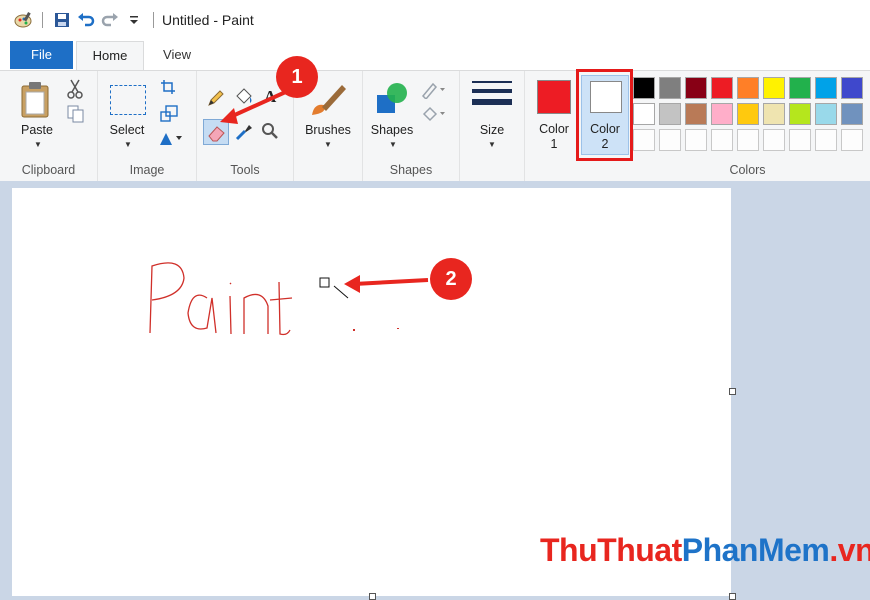 The height and width of the screenshot is (600, 870). I want to click on arrow-2-head, so click(352, 284).